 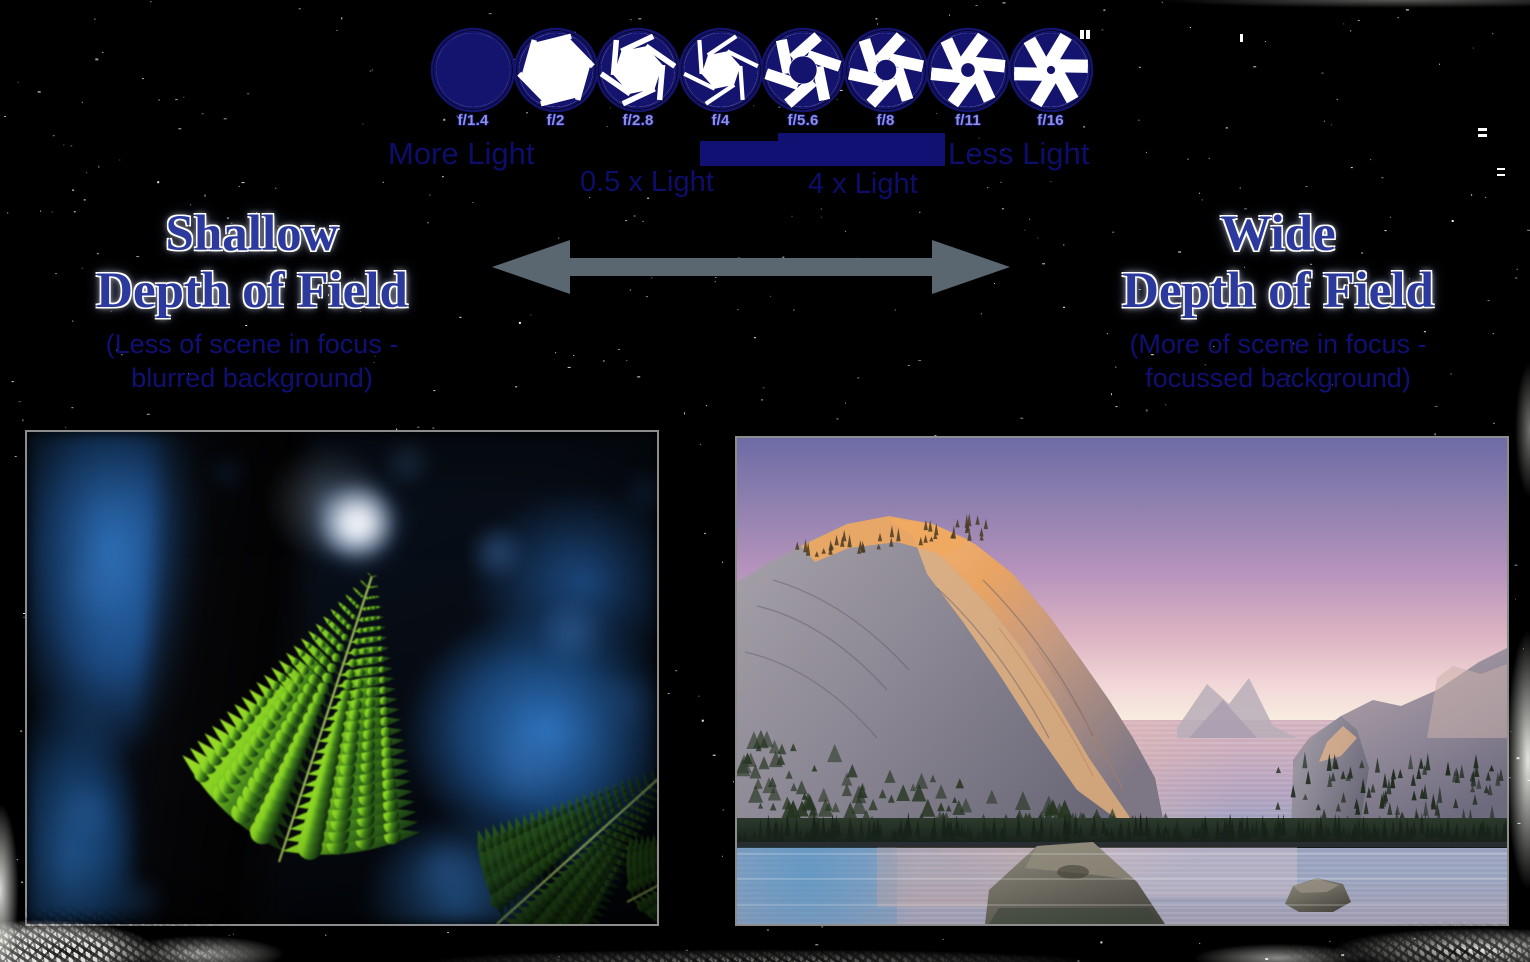 What do you see at coordinates (1278, 291) in the screenshot?
I see `wide-dof-title-line2: Depth of Field` at bounding box center [1278, 291].